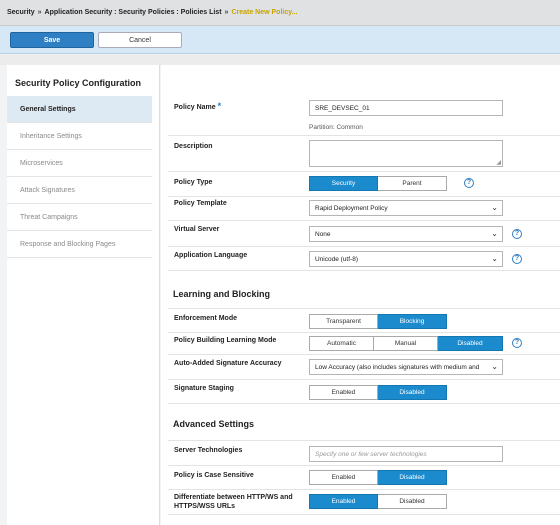  What do you see at coordinates (412, 321) in the screenshot?
I see `enforcement-blocking: Blocking` at bounding box center [412, 321].